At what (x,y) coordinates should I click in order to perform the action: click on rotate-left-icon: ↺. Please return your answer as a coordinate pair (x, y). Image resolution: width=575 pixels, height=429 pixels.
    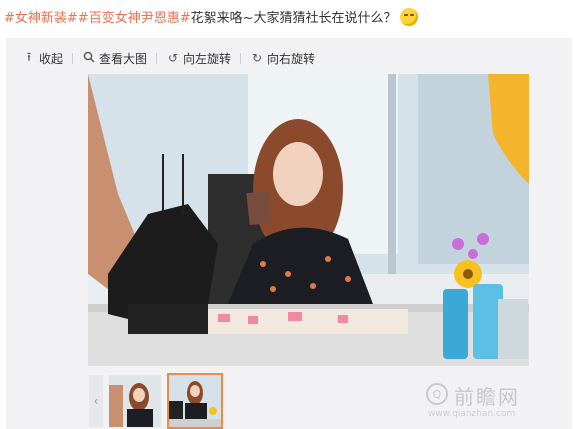
    Looking at the image, I should click on (173, 58).